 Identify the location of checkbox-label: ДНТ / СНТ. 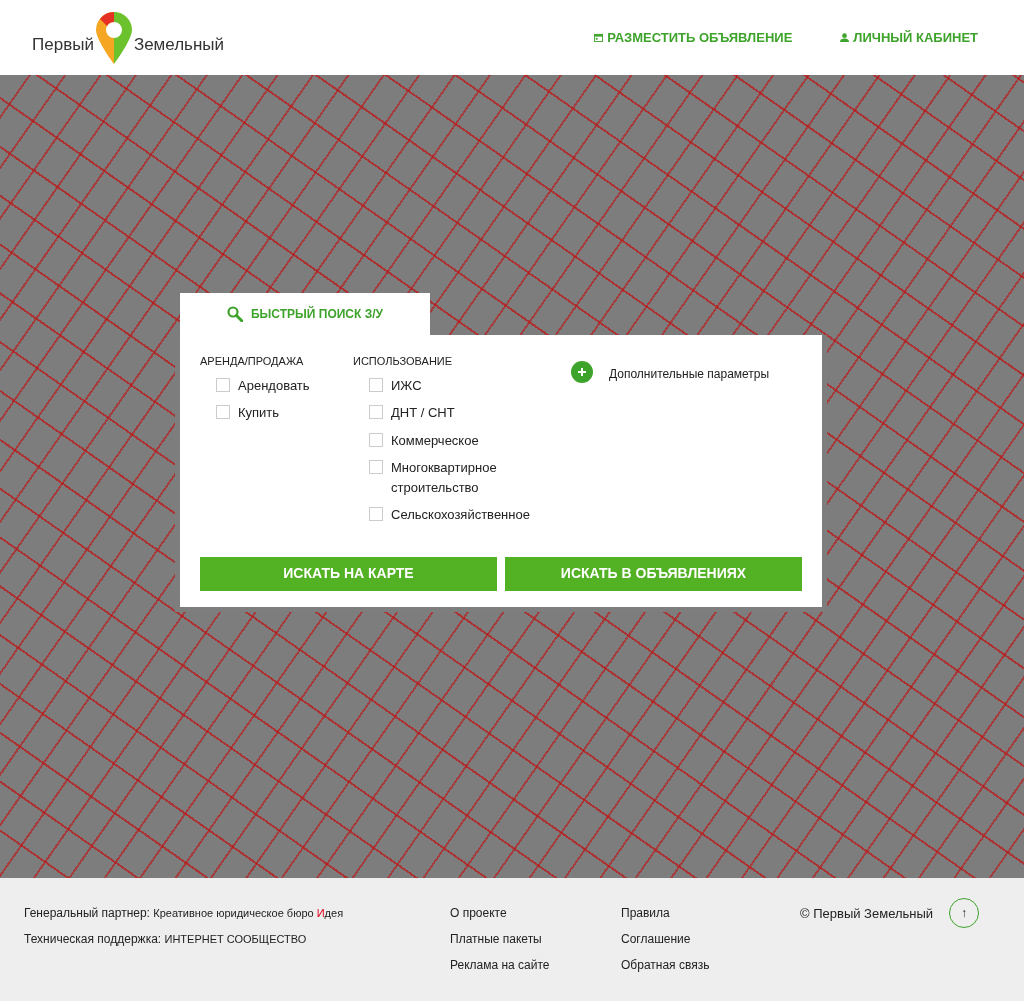
(423, 413).